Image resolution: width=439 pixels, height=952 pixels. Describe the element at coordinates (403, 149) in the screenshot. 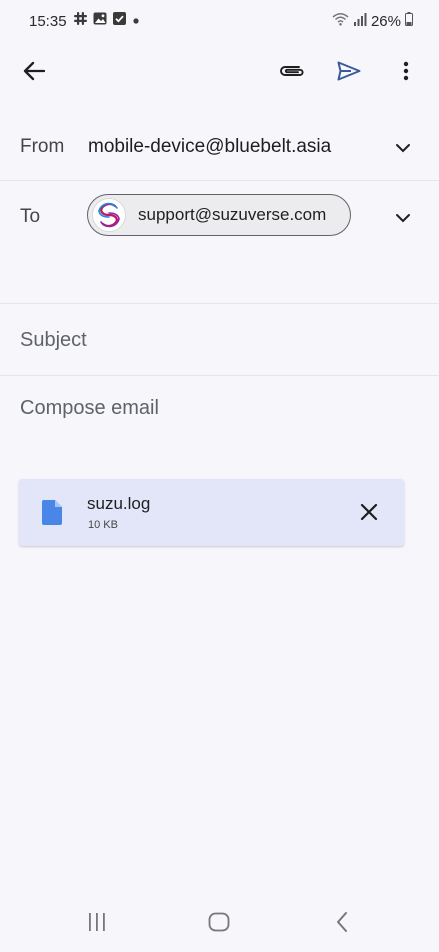

I see `from-chevron-down-icon` at that location.